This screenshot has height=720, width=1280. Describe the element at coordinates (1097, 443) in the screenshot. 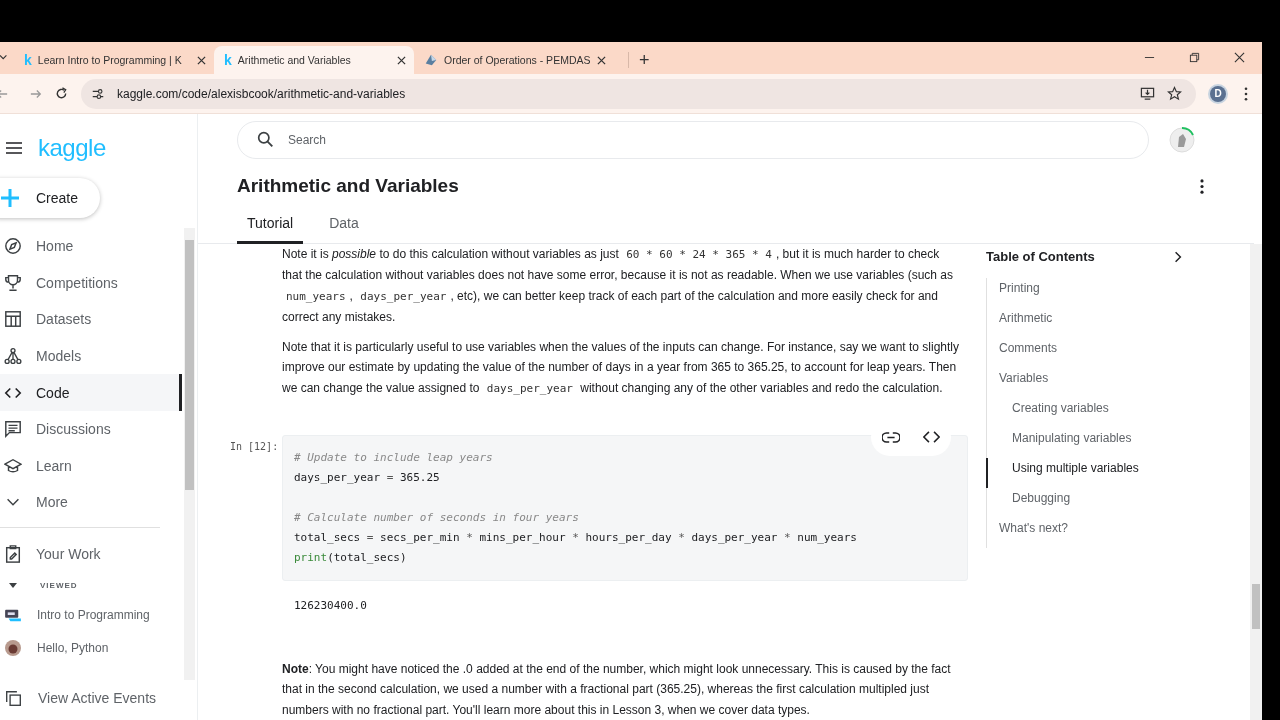

I see `toc-item: Manipulating variables` at that location.